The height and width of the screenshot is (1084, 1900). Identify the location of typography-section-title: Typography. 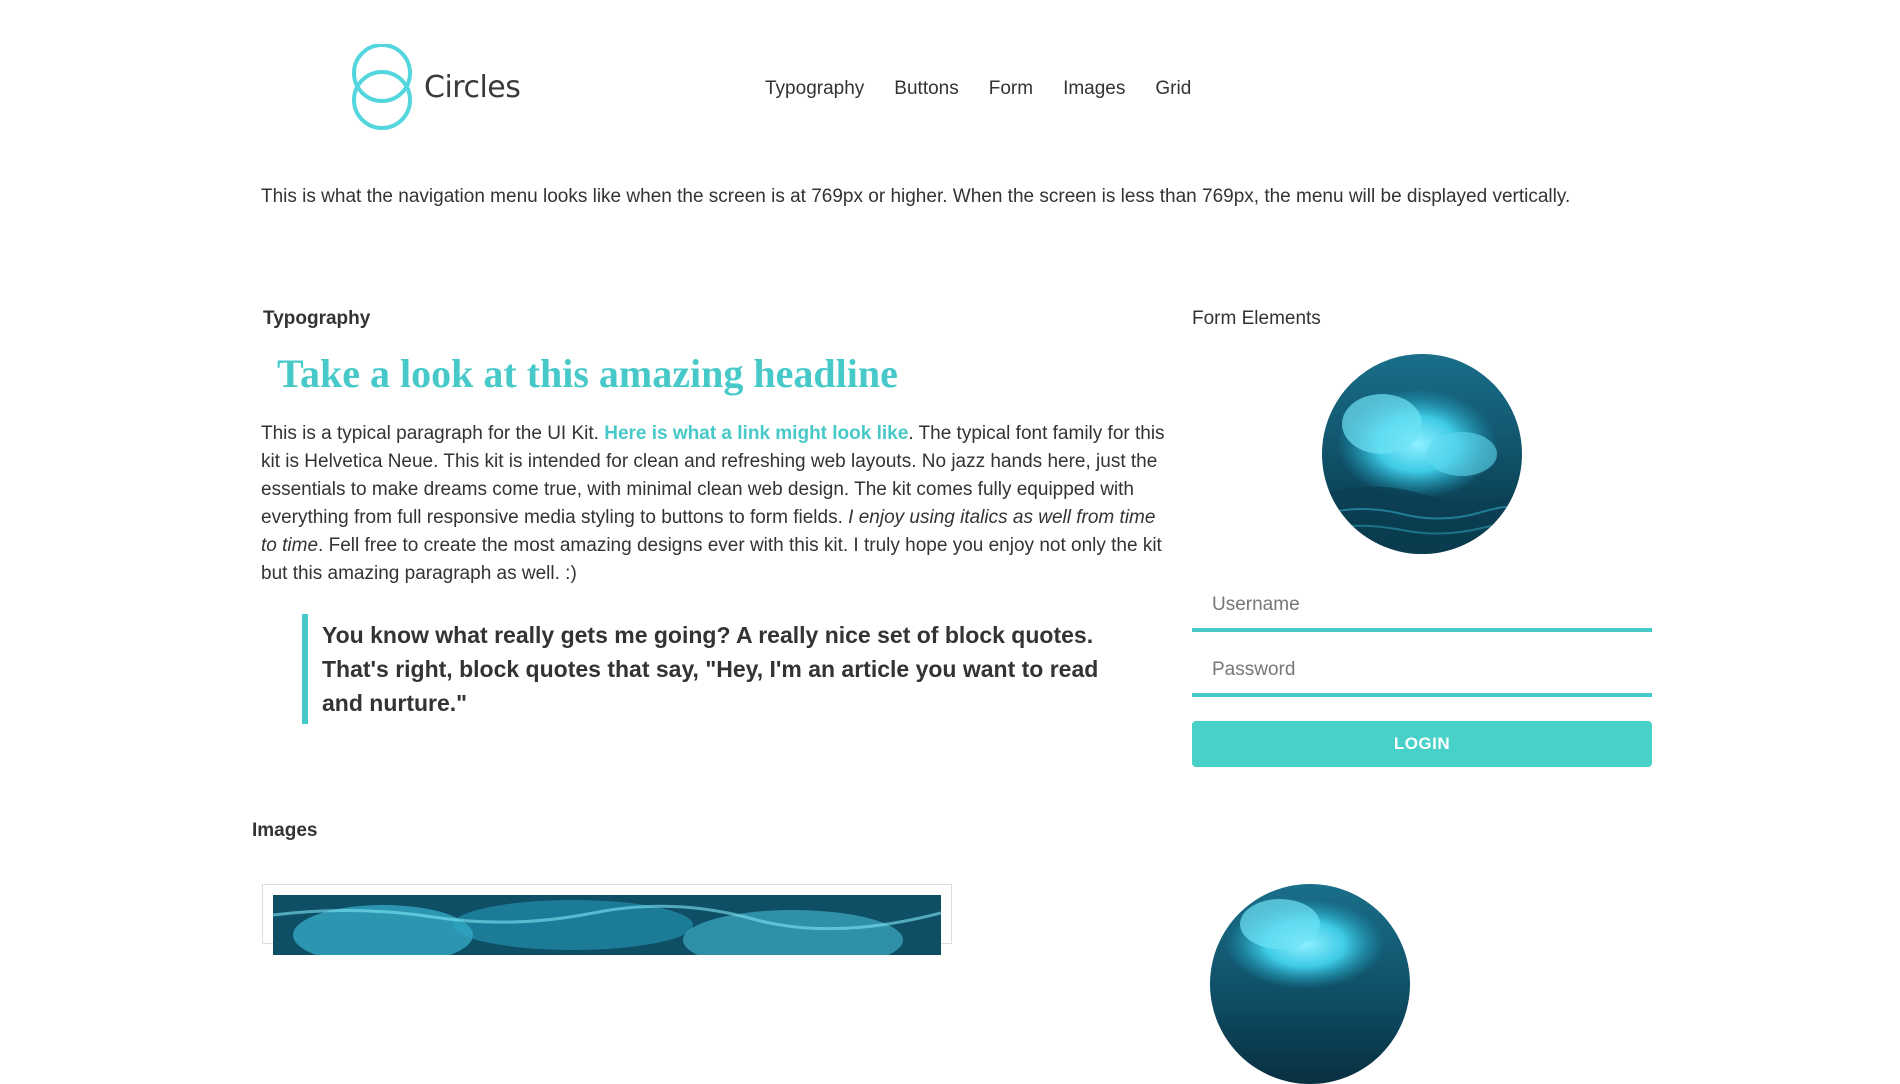
(317, 318).